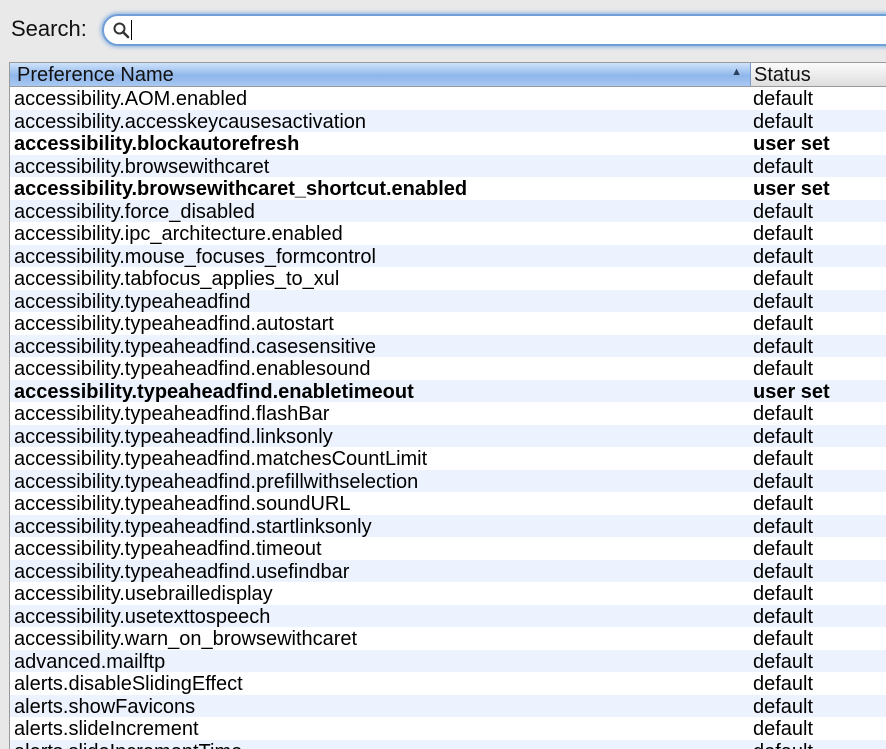 The image size is (886, 749). What do you see at coordinates (105, 706) in the screenshot?
I see `preference-name-cell: alerts.showFavicons` at bounding box center [105, 706].